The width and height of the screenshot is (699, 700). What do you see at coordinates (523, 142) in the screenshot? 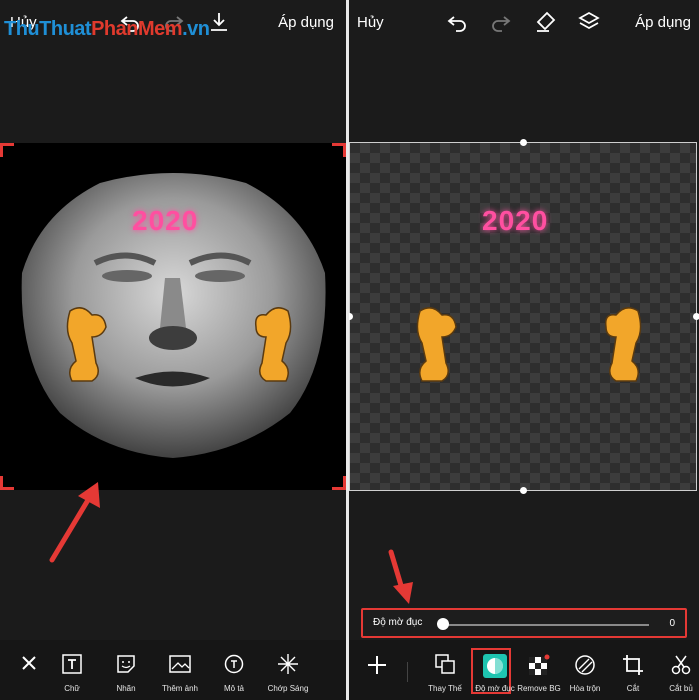
I see `resize-handle-top` at bounding box center [523, 142].